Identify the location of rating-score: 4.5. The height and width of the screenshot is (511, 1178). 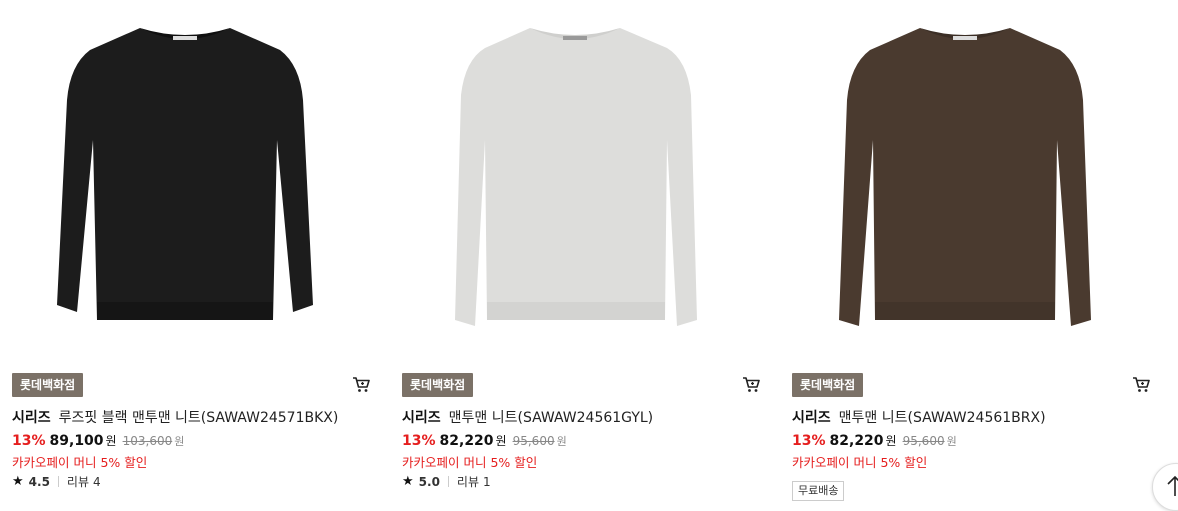
(39, 481).